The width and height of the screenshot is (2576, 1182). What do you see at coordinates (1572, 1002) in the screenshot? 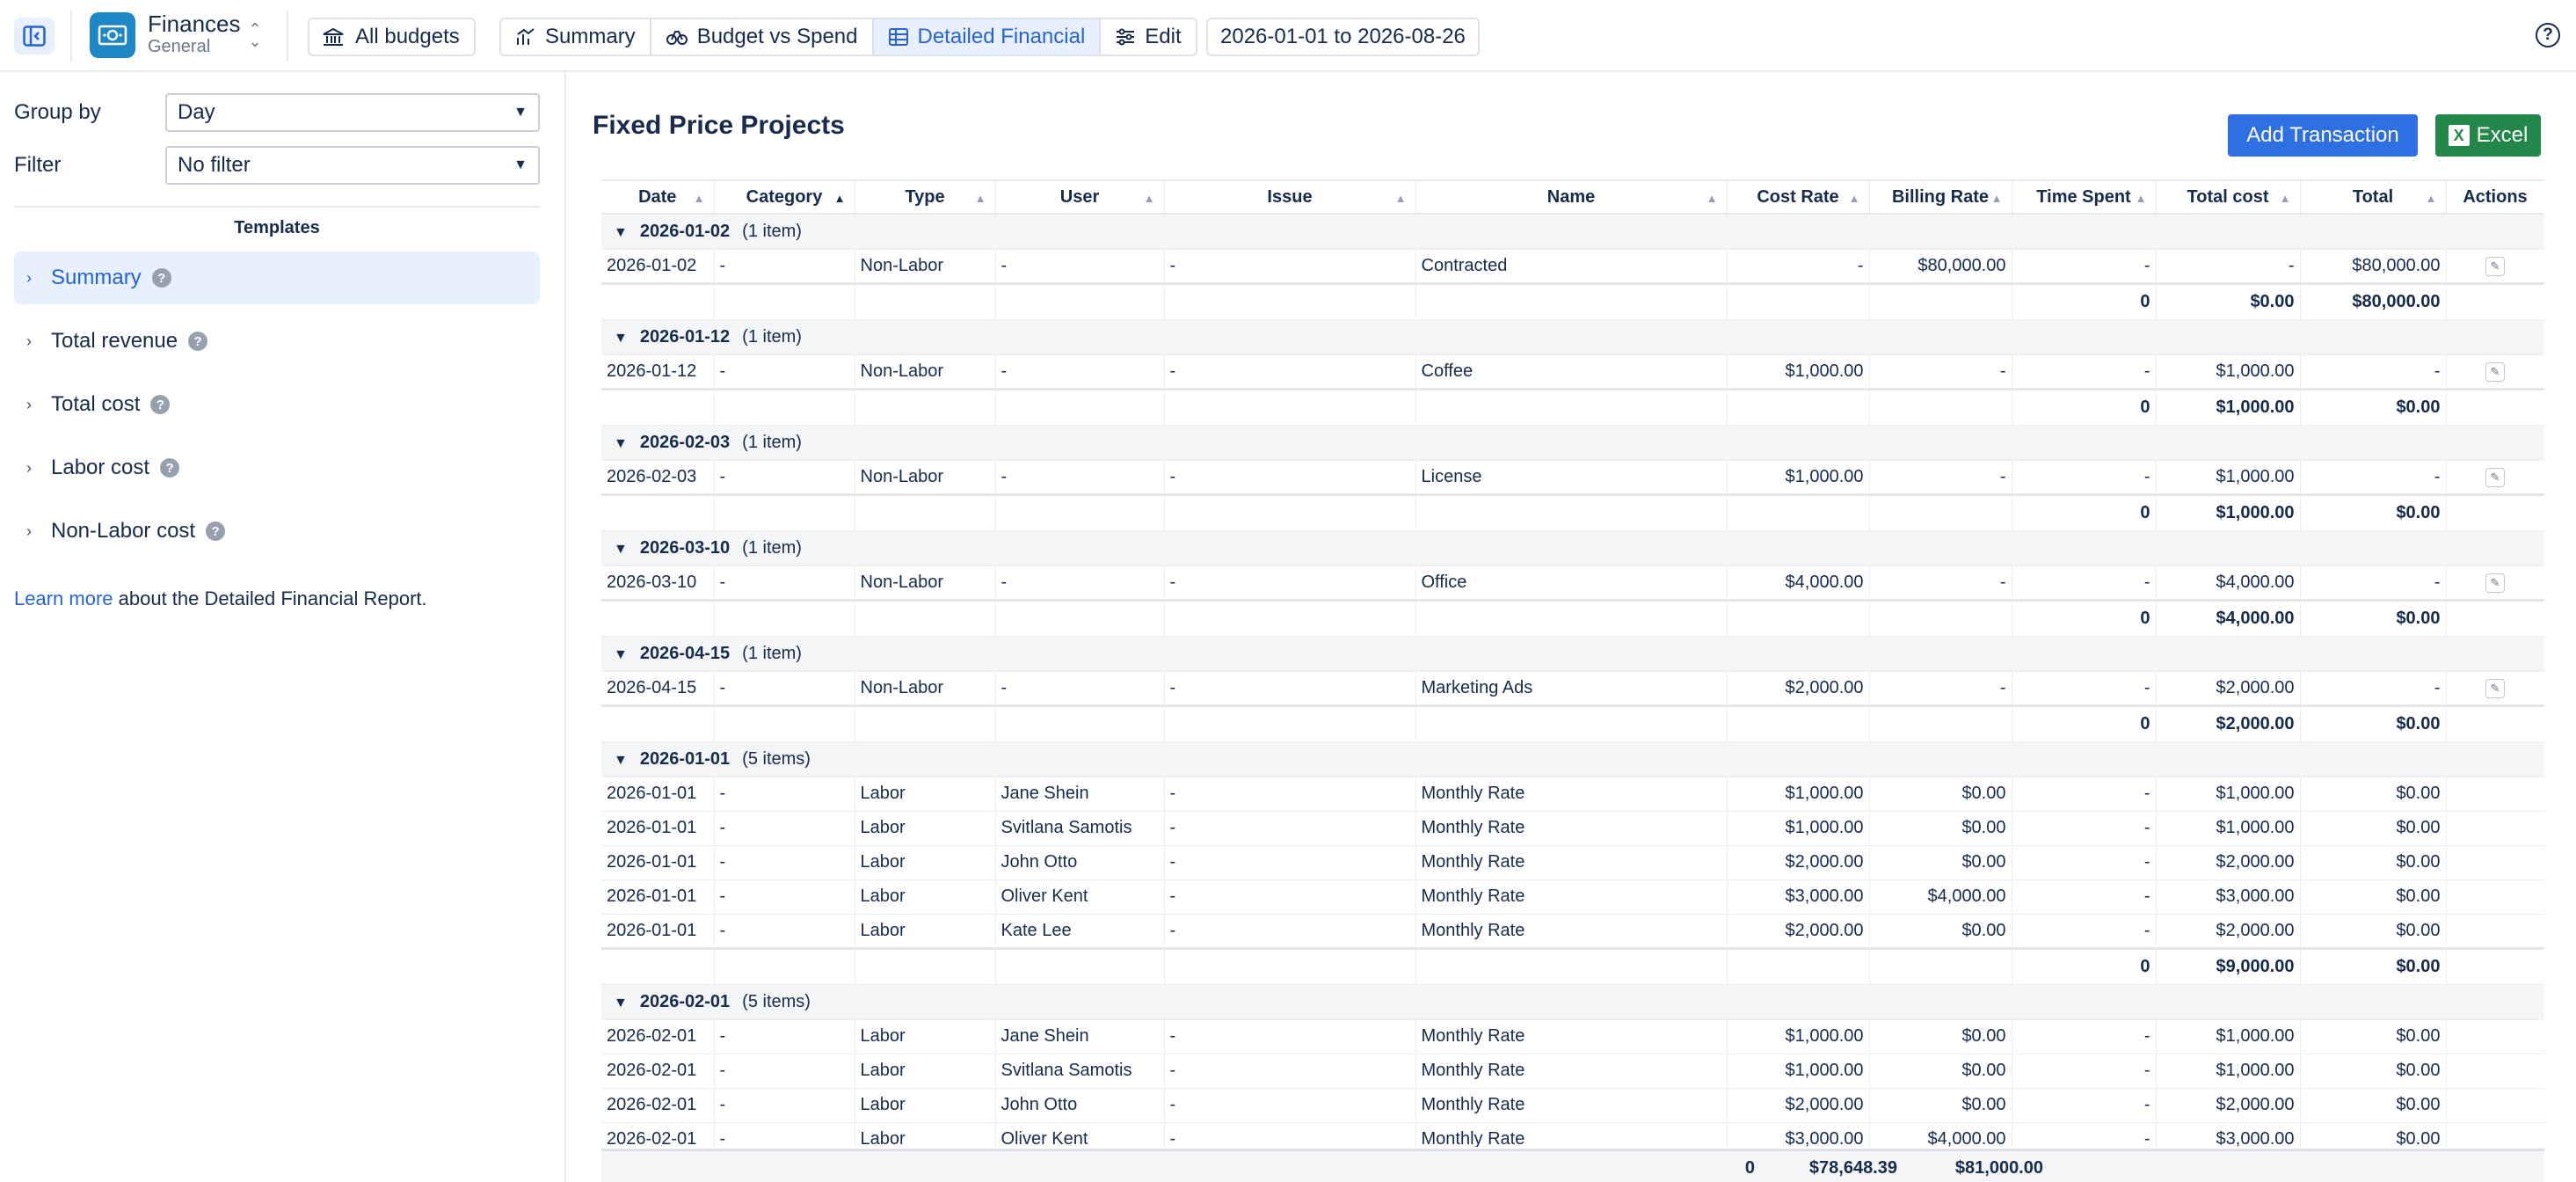
I see `group-header-row: ▼ 2026-02-01 (5 items)` at bounding box center [1572, 1002].